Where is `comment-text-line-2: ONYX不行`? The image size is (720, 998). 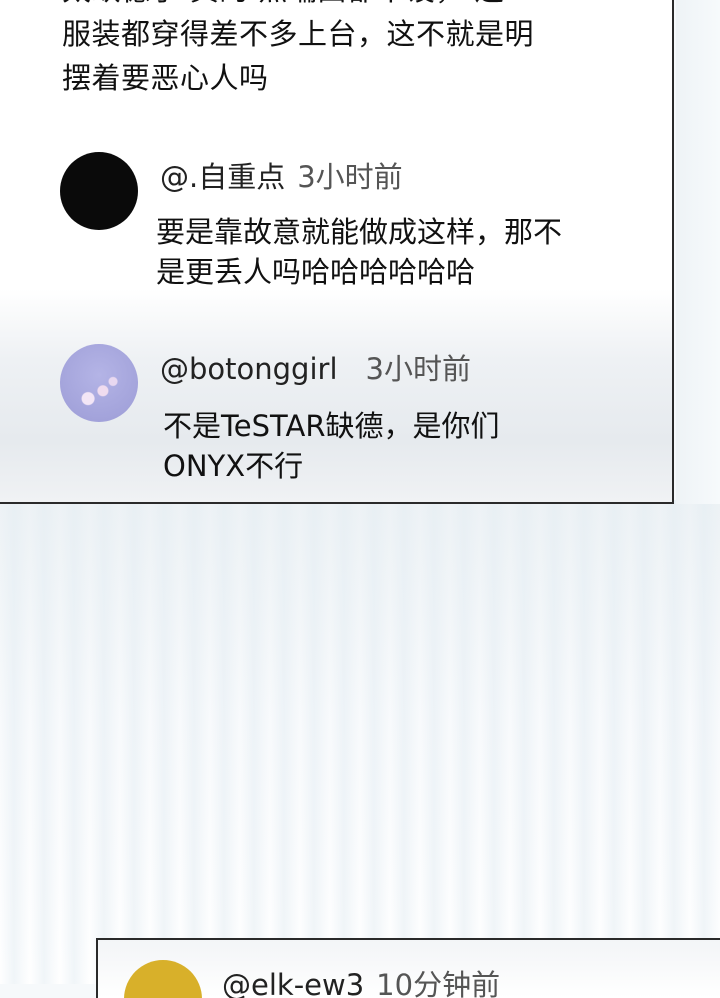 comment-text-line-2: ONYX不行 is located at coordinates (233, 466).